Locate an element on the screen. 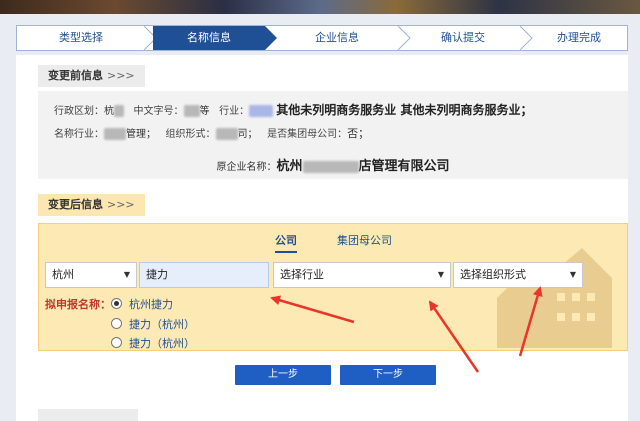 The height and width of the screenshot is (421, 640). trade-name-input: 捷力 is located at coordinates (204, 275).